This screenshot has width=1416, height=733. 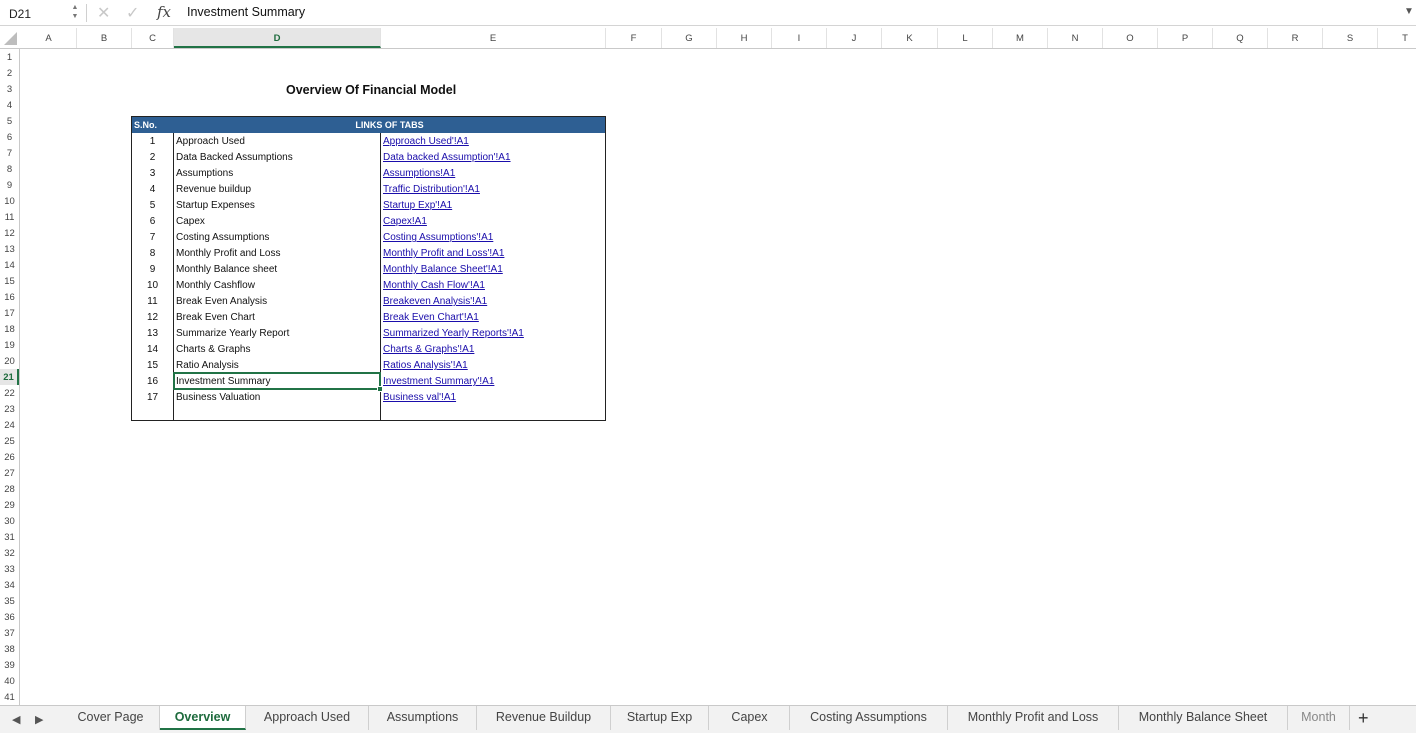 I want to click on row-header: 31, so click(x=9, y=537).